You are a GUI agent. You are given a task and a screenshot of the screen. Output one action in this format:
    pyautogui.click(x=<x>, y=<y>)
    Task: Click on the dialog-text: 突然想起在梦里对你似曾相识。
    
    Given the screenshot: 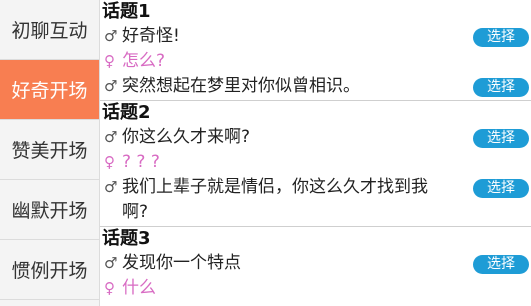 What is the action you would take?
    pyautogui.click(x=241, y=86)
    